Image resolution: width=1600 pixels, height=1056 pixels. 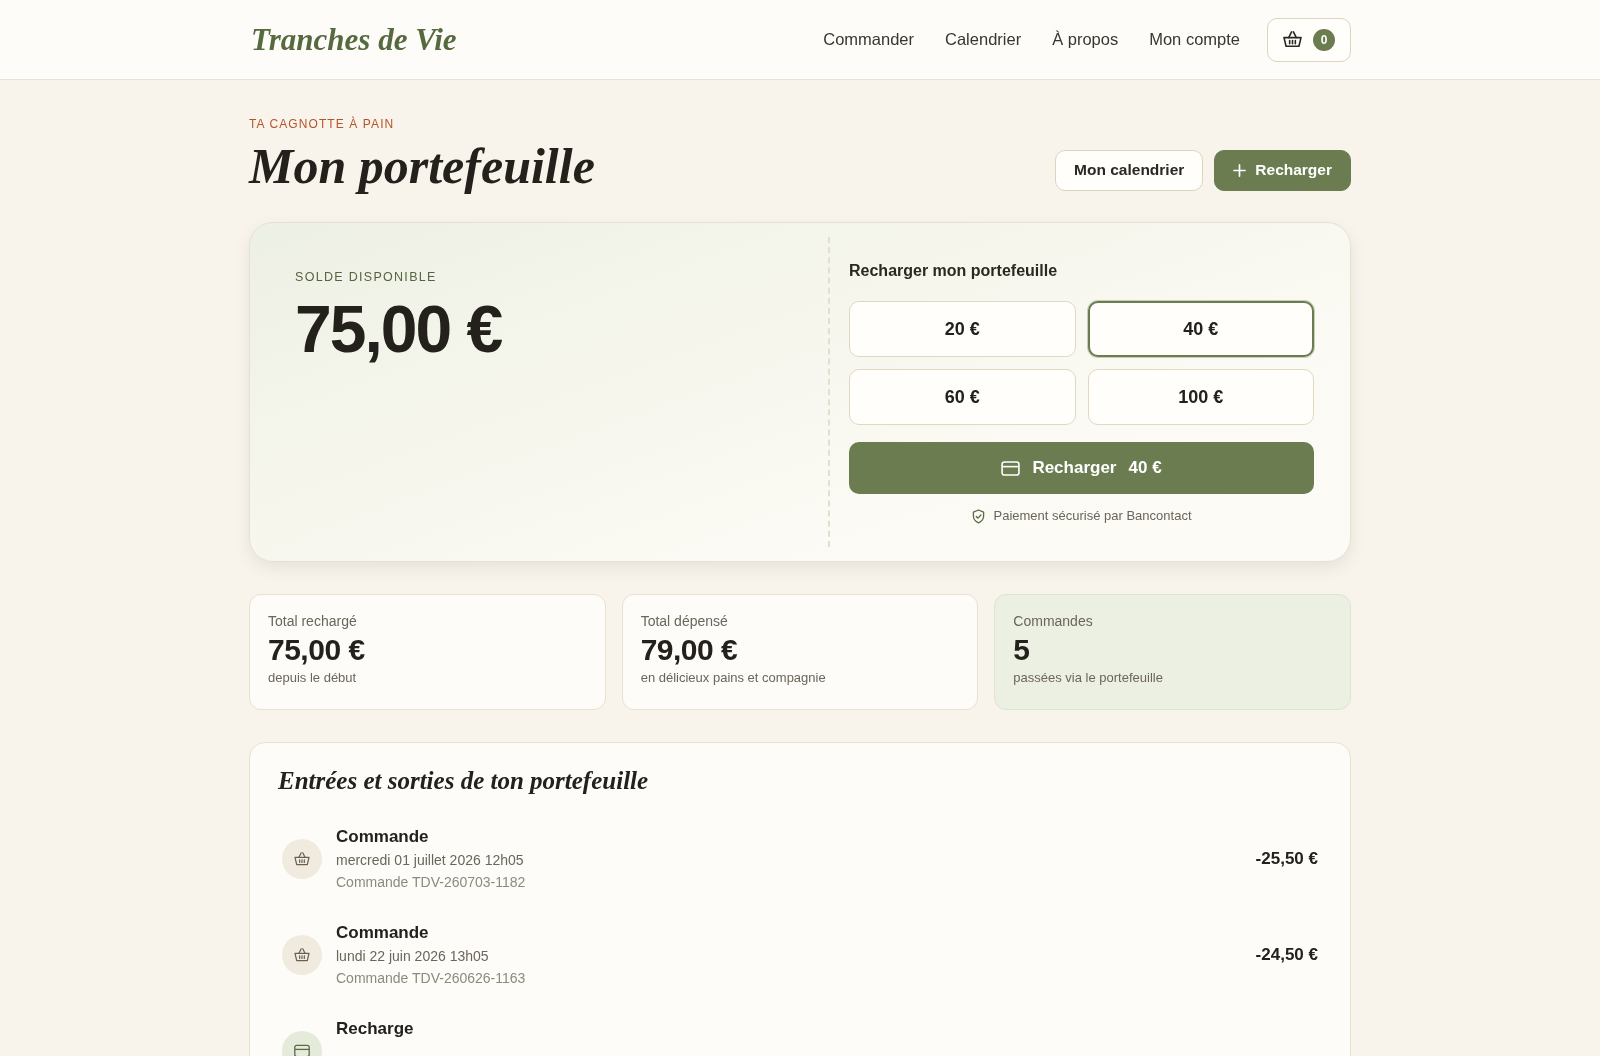 I want to click on card-icon, so click(x=1011, y=468).